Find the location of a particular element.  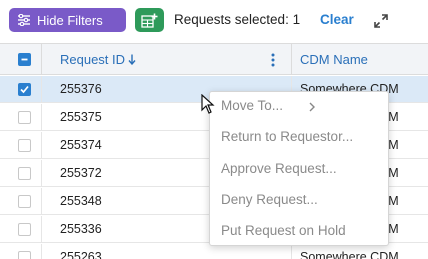

add-to-table-button is located at coordinates (149, 20).